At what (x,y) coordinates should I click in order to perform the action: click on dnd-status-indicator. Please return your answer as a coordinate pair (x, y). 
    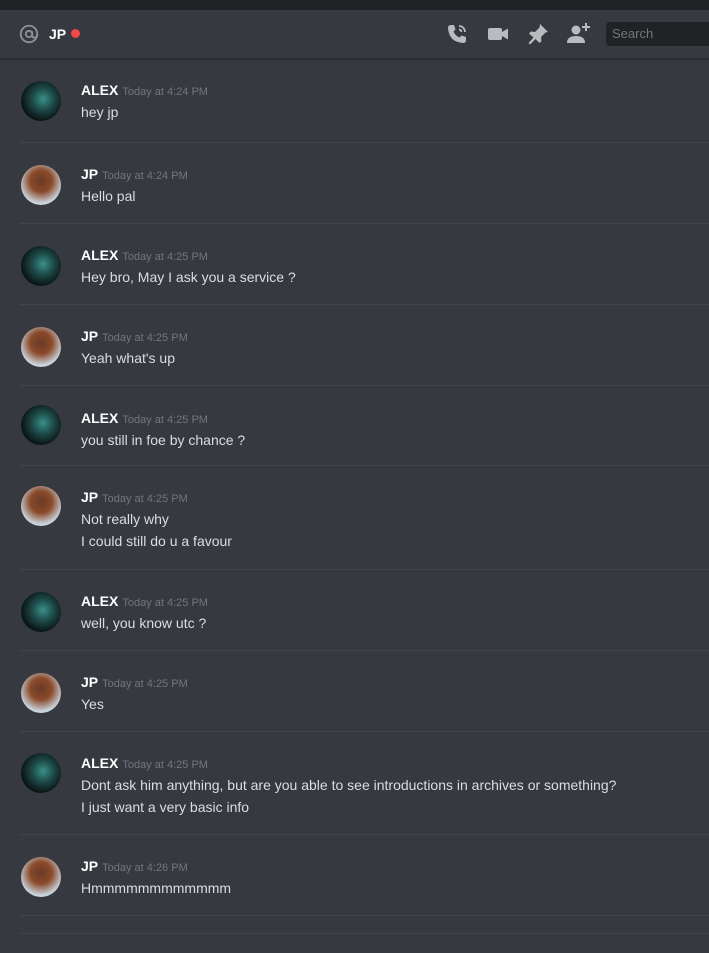
    Looking at the image, I should click on (75, 33).